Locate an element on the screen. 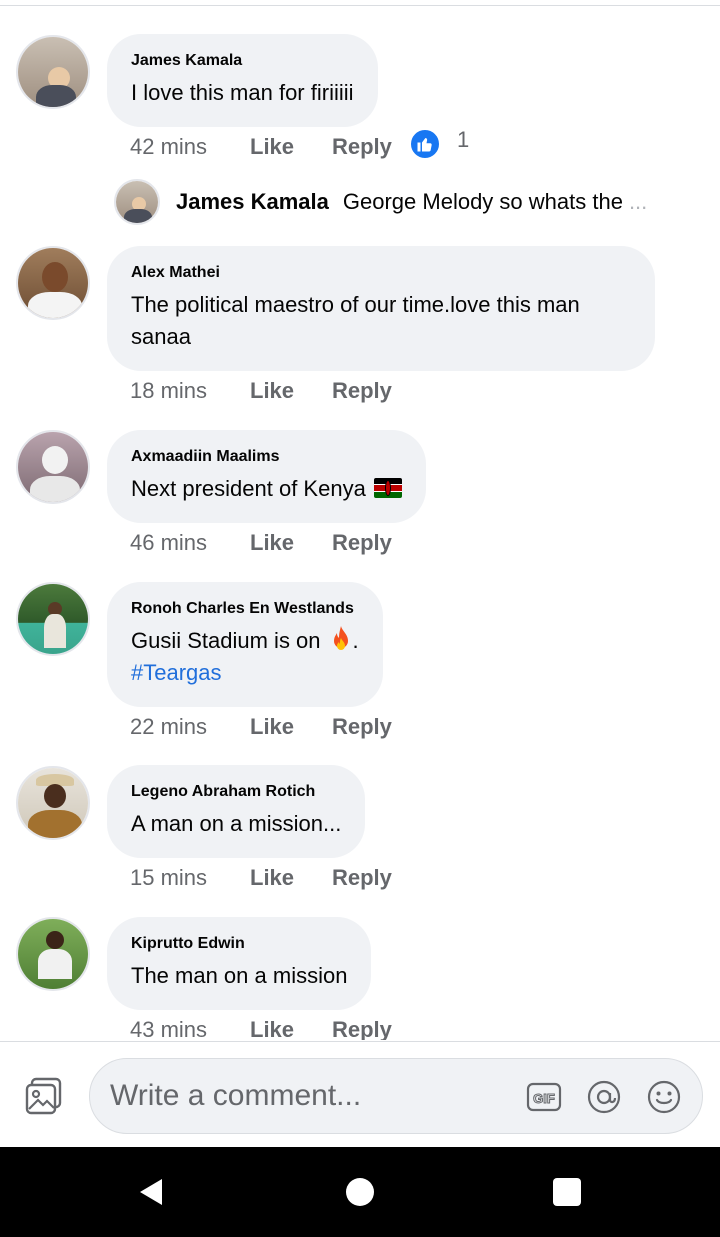 This screenshot has height=1237, width=720. comment-author: Alex Mathei is located at coordinates (381, 273).